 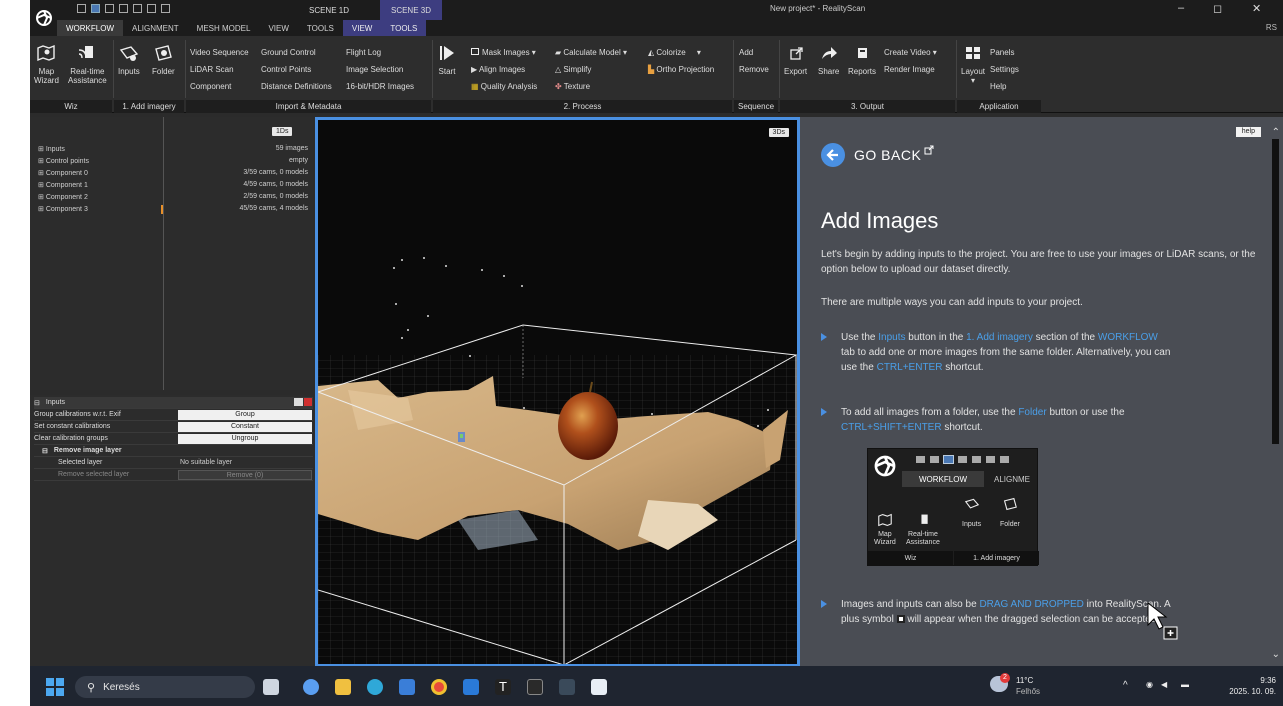 I want to click on ungroup-button: Ungroup, so click(x=245, y=439).